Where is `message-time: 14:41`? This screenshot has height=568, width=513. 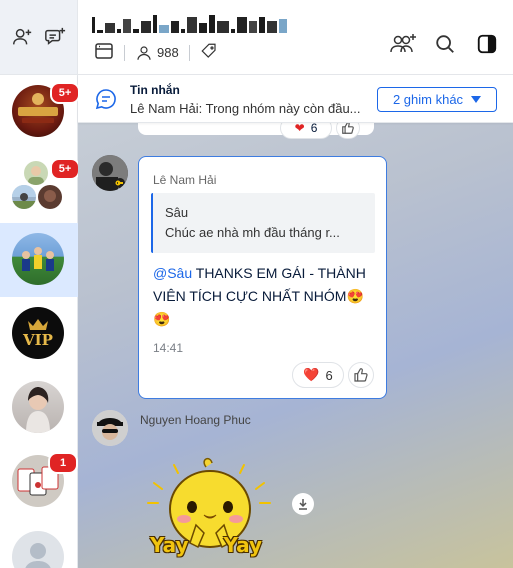 message-time: 14:41 is located at coordinates (168, 348).